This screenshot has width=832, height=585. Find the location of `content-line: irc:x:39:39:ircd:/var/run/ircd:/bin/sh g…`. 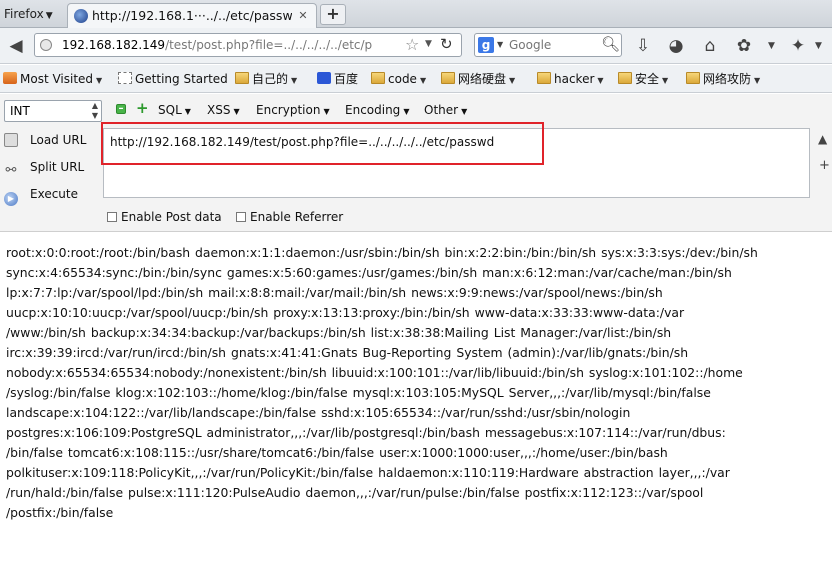

content-line: irc:x:39:39:ircd:/var/run/ircd:/bin/sh g… is located at coordinates (347, 352).